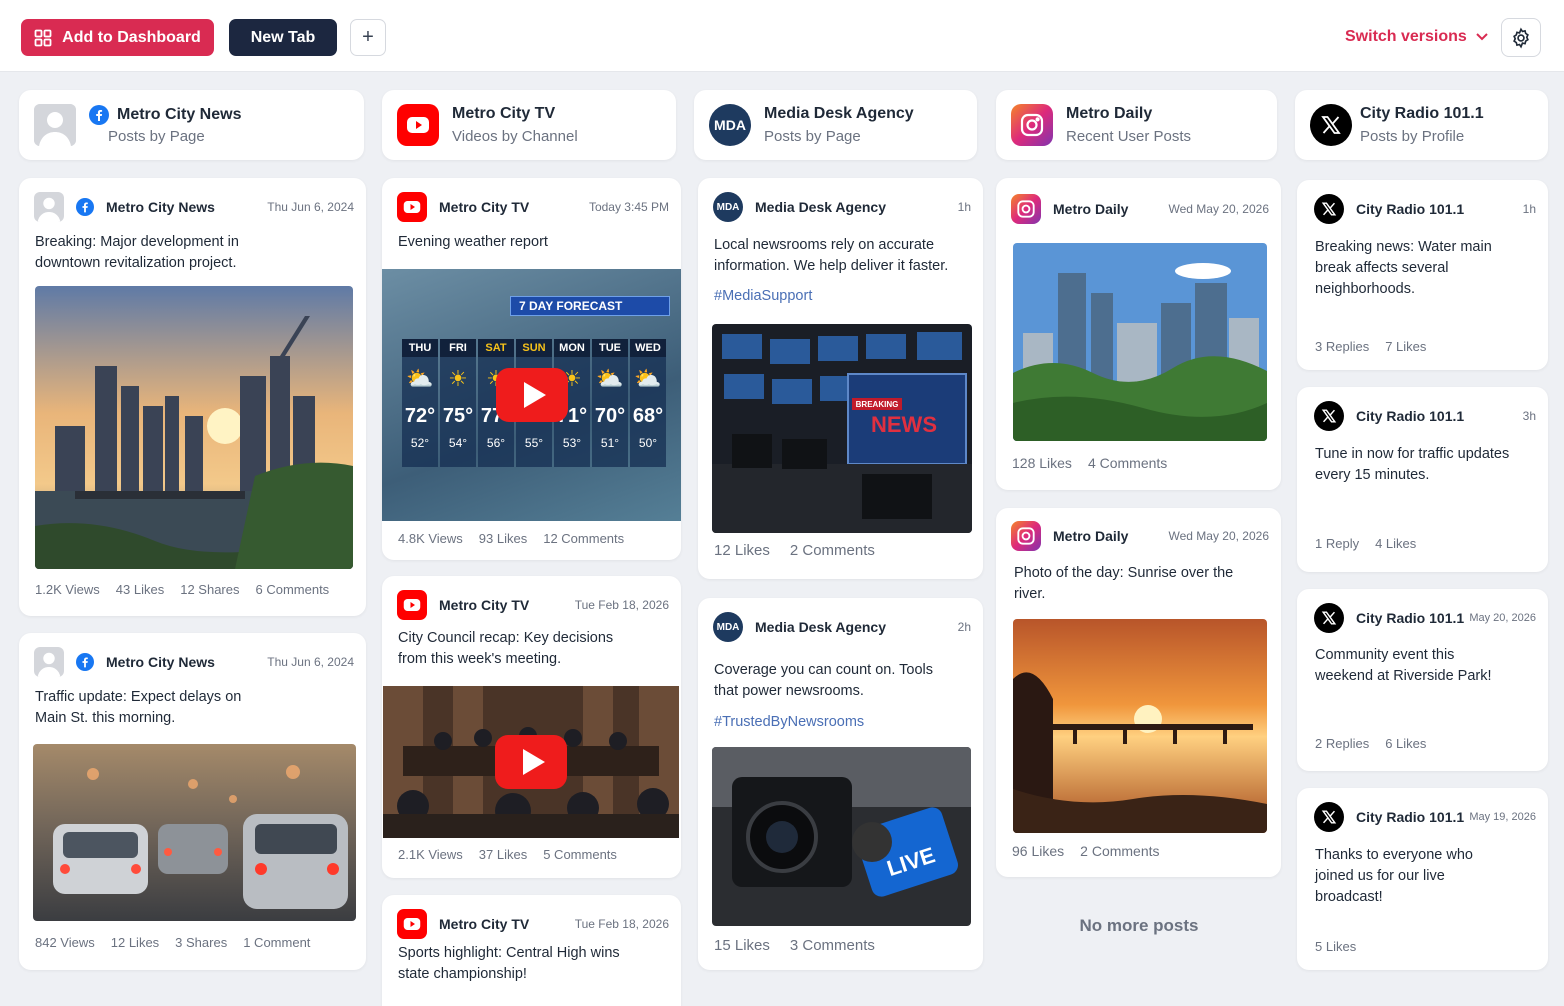 The height and width of the screenshot is (1006, 1564). What do you see at coordinates (473, 242) in the screenshot?
I see `post-text: Evening weather report` at bounding box center [473, 242].